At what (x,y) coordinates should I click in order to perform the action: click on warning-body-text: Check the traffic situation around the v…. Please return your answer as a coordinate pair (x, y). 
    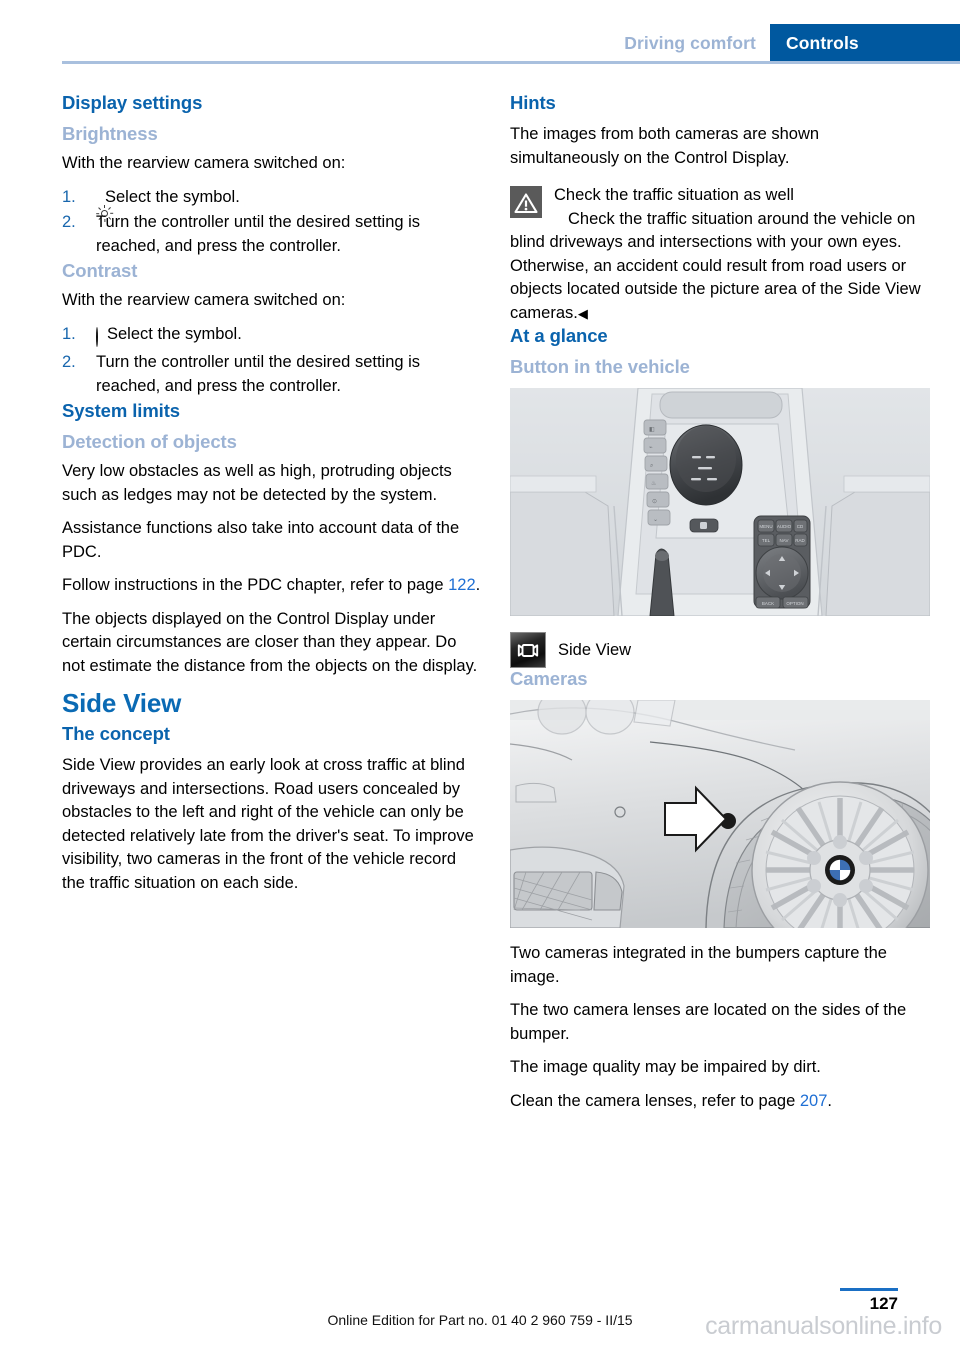
    Looking at the image, I should click on (715, 265).